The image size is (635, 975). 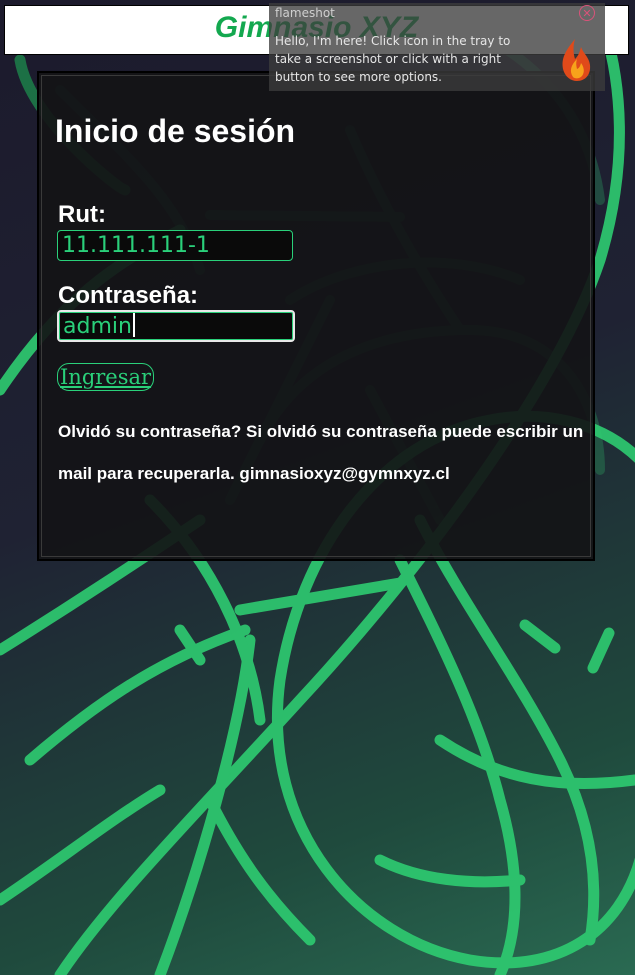 I want to click on login-submit-button: Ingresar, so click(x=106, y=377).